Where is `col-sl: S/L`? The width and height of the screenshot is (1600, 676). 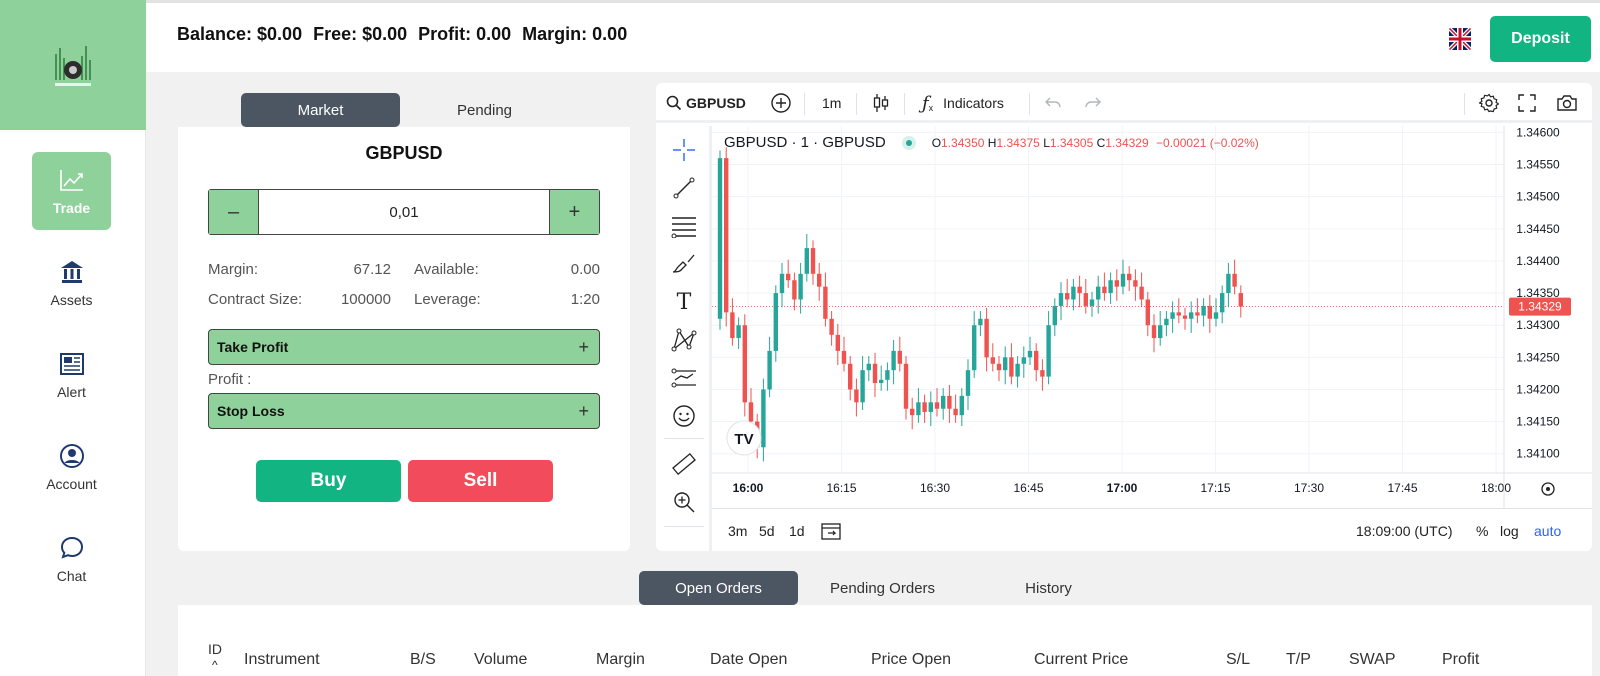 col-sl: S/L is located at coordinates (1238, 660).